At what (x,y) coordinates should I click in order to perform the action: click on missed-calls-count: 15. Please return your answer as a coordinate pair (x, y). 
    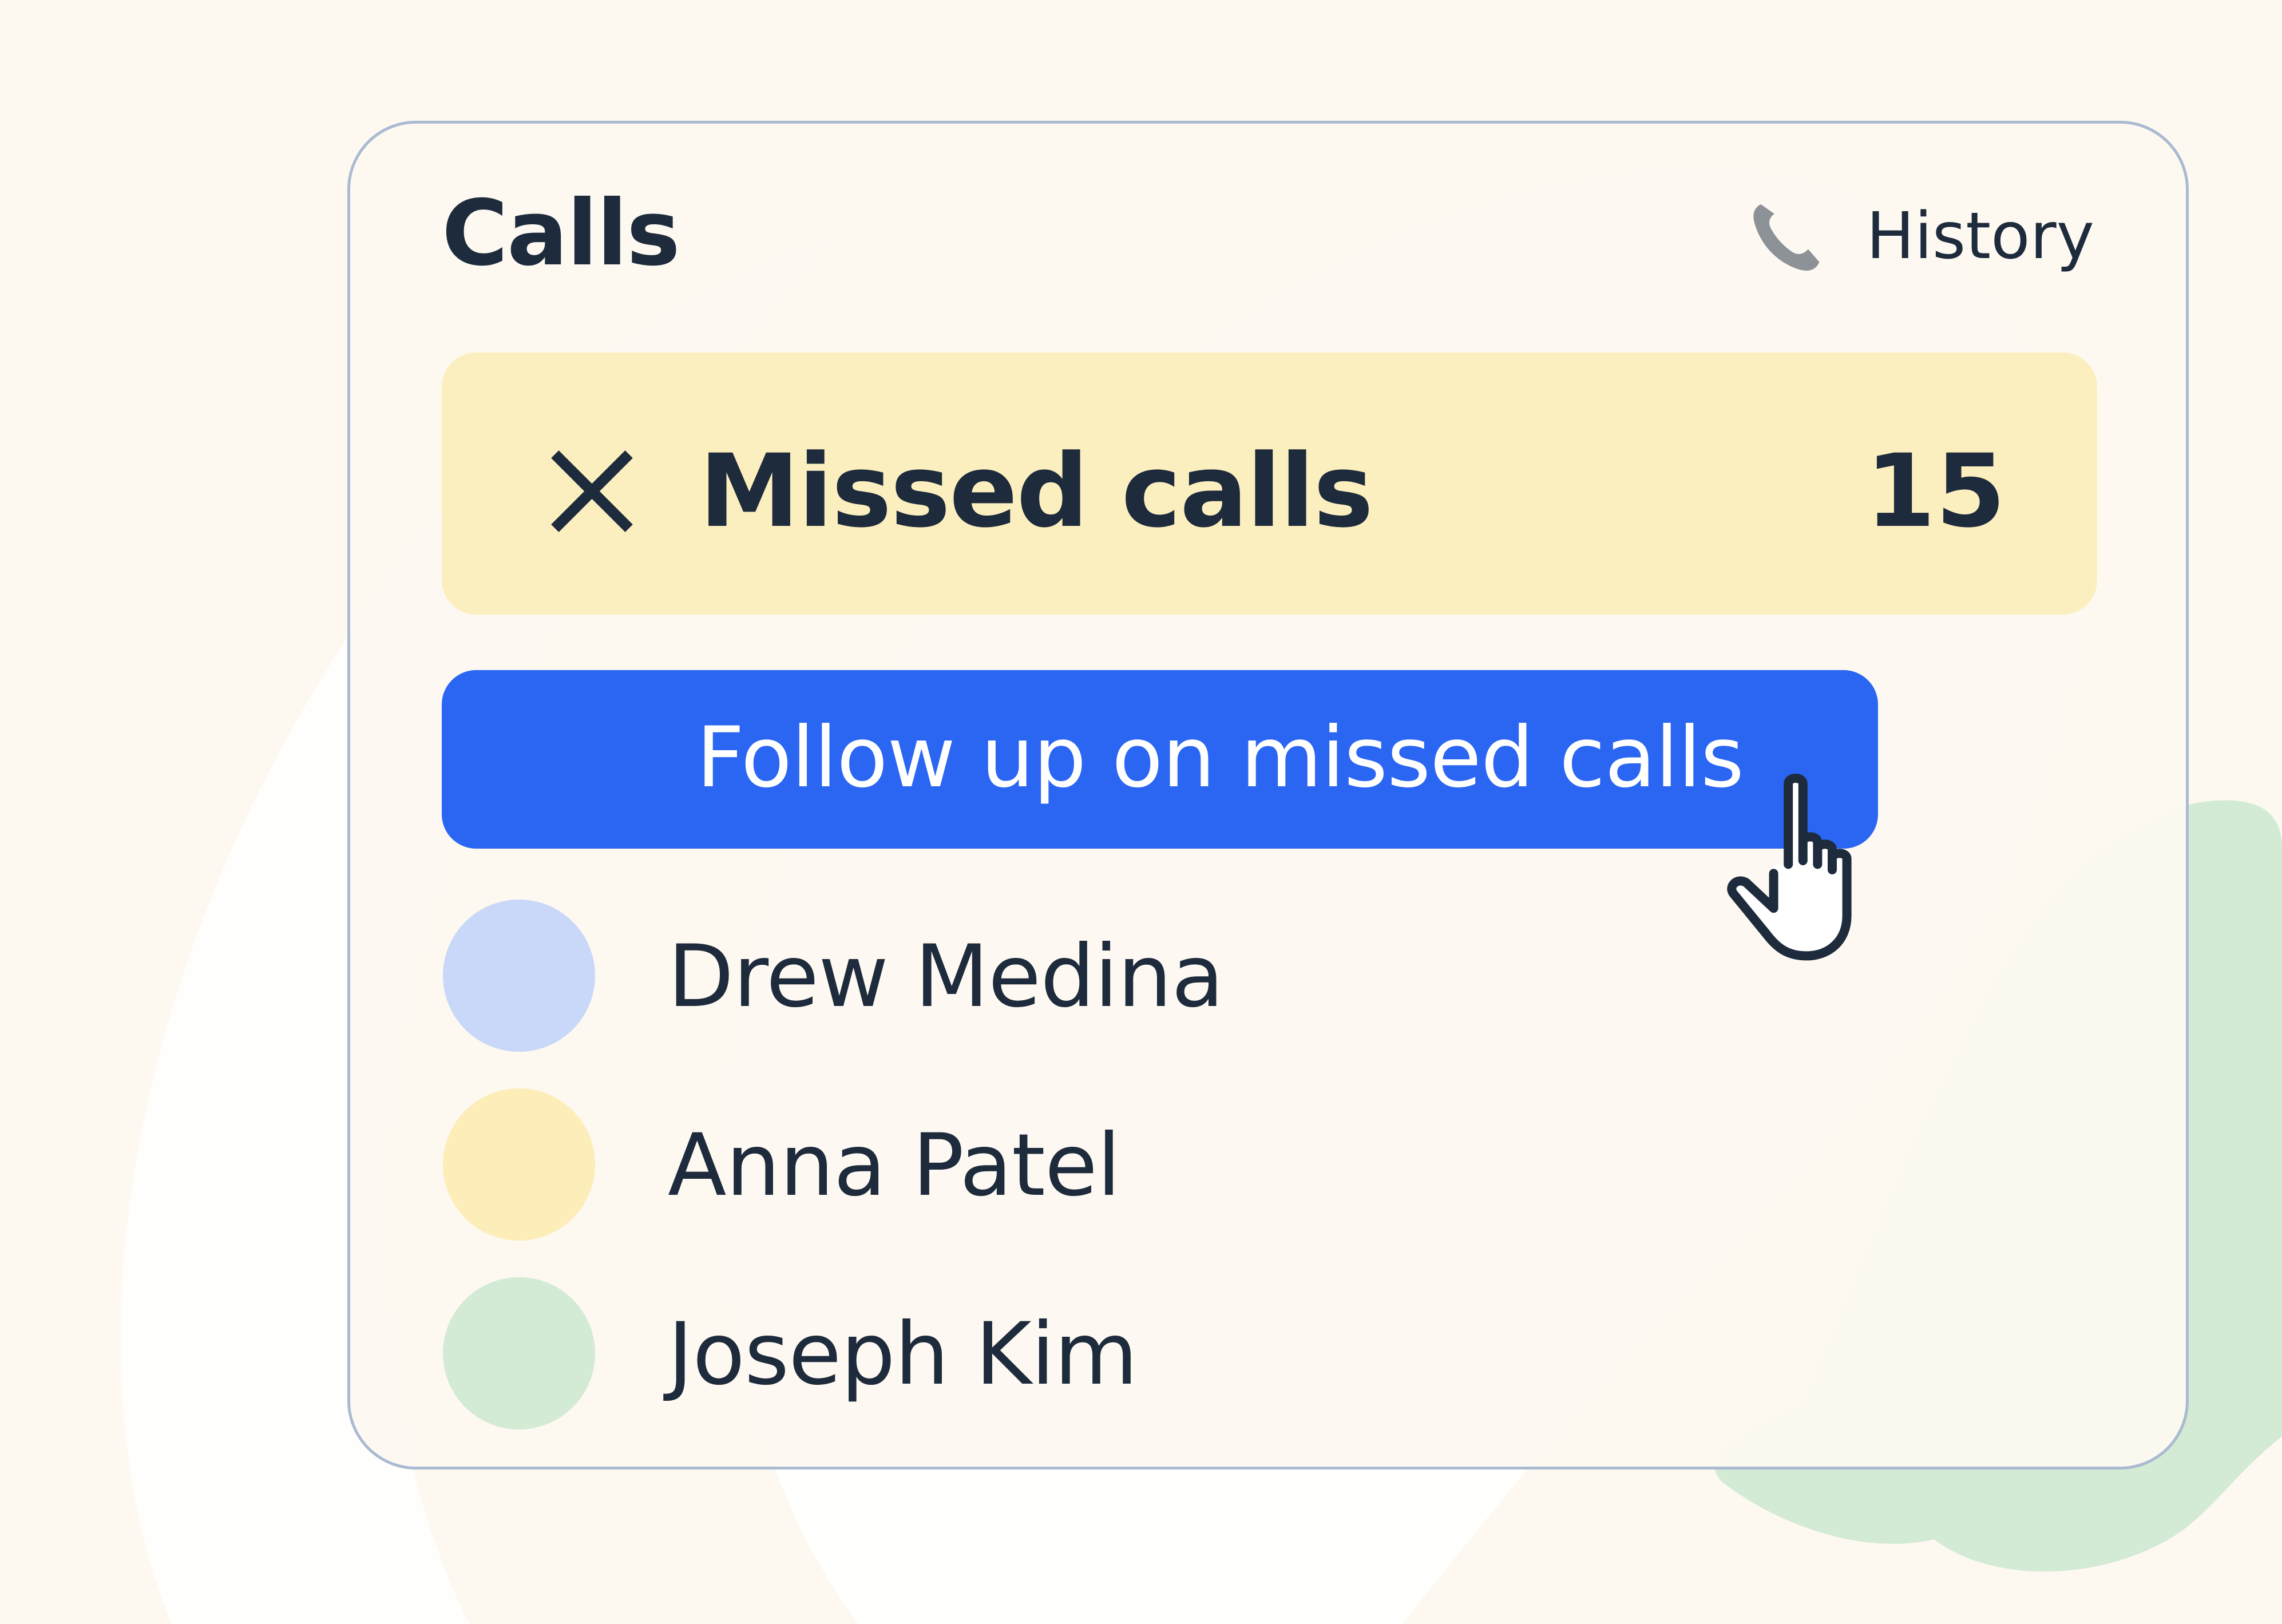
    Looking at the image, I should click on (1935, 491).